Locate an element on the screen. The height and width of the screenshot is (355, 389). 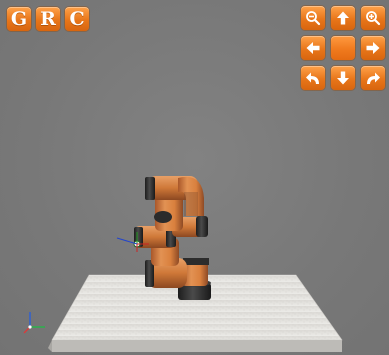
rotate-left-icon is located at coordinates (312, 78).